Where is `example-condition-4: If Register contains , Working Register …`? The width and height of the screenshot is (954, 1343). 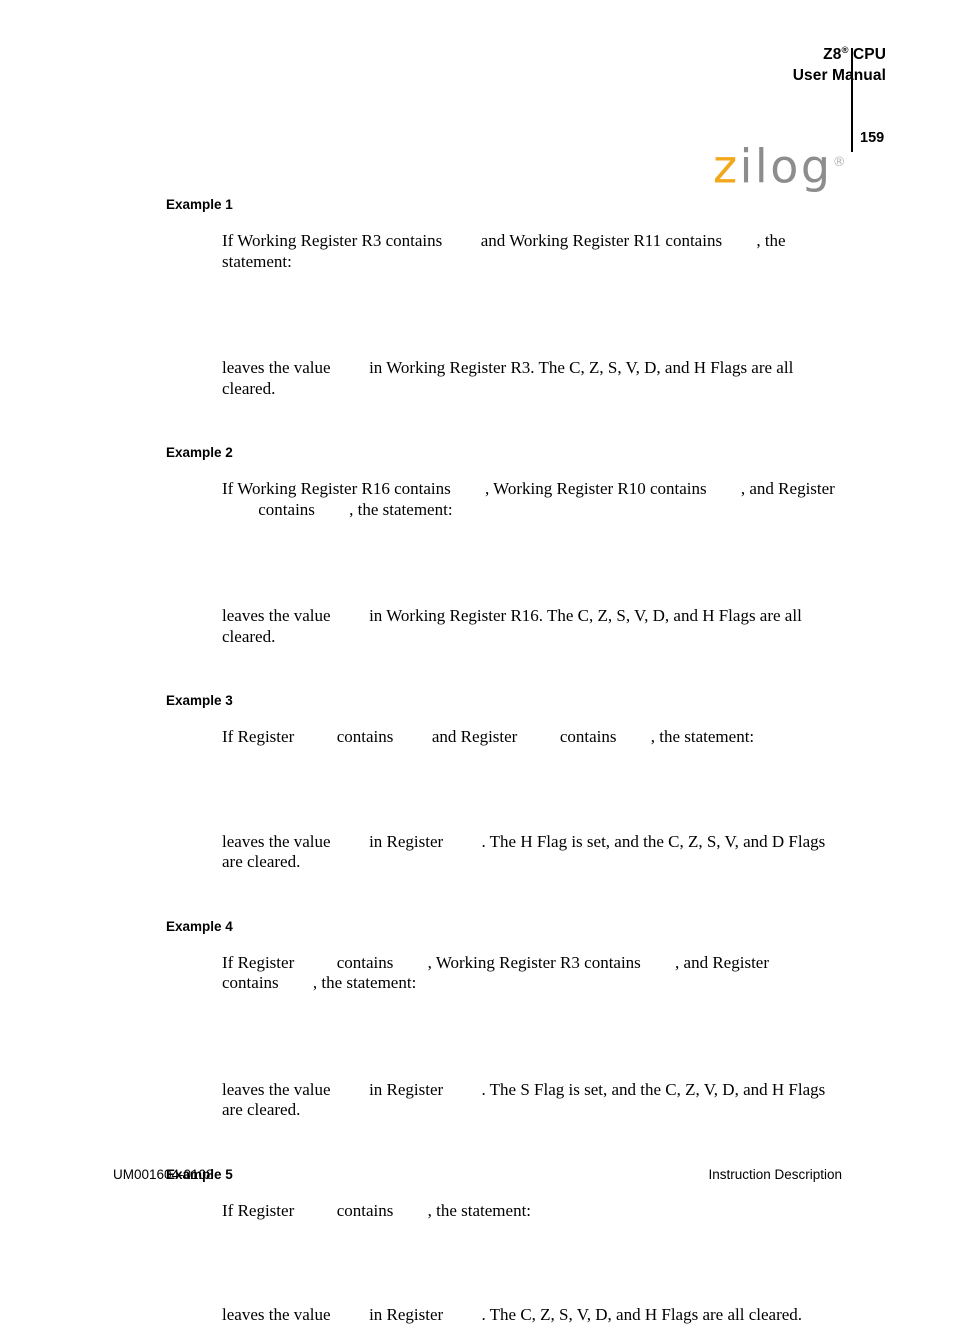 example-condition-4: If Register contains , Working Register … is located at coordinates (532, 973).